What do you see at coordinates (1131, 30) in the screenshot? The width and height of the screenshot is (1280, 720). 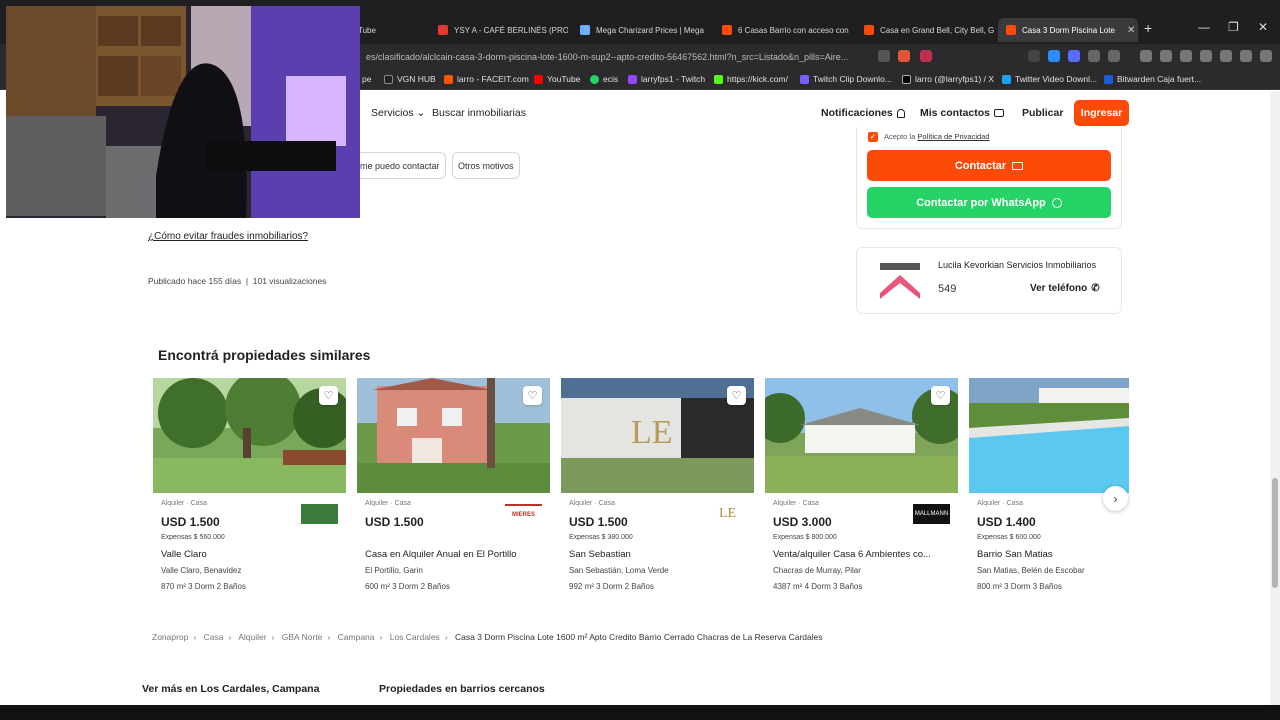 I see `close-tab-icon: ✕` at bounding box center [1131, 30].